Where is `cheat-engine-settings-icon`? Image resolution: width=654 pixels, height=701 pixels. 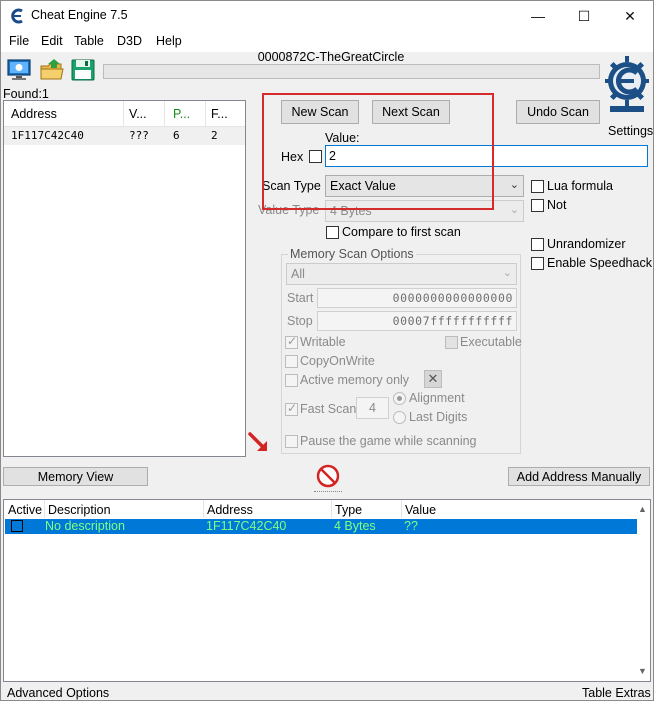 cheat-engine-settings-icon is located at coordinates (627, 87).